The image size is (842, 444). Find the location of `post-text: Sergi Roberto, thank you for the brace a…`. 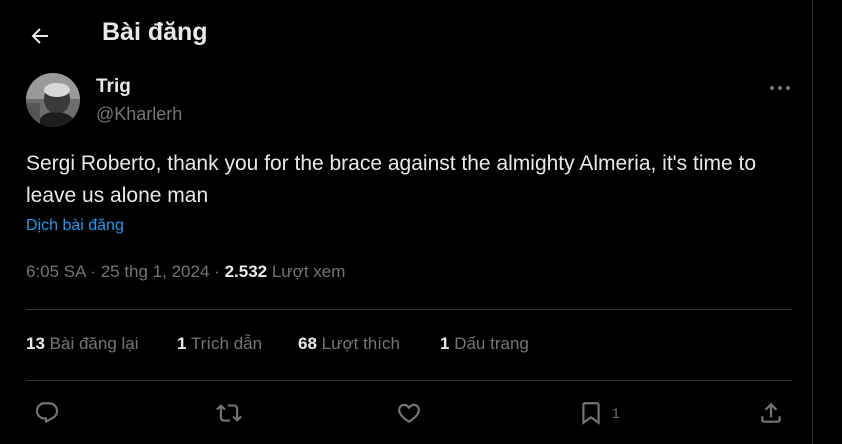

post-text: Sergi Roberto, thank you for the brace a… is located at coordinates (391, 179).